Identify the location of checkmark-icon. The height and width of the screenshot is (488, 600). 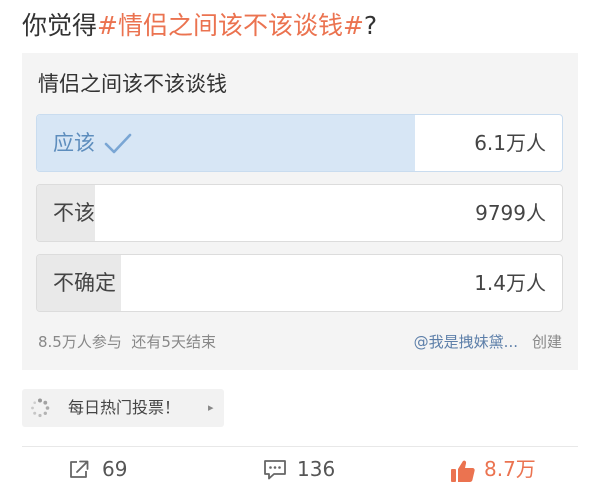
(118, 143).